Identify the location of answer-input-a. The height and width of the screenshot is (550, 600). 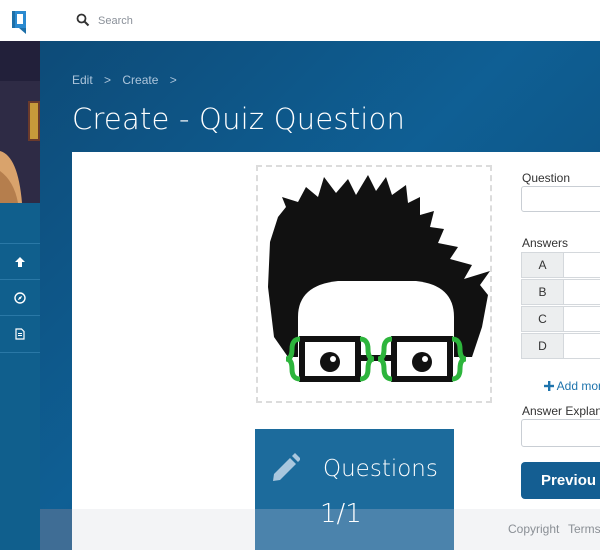
(582, 265).